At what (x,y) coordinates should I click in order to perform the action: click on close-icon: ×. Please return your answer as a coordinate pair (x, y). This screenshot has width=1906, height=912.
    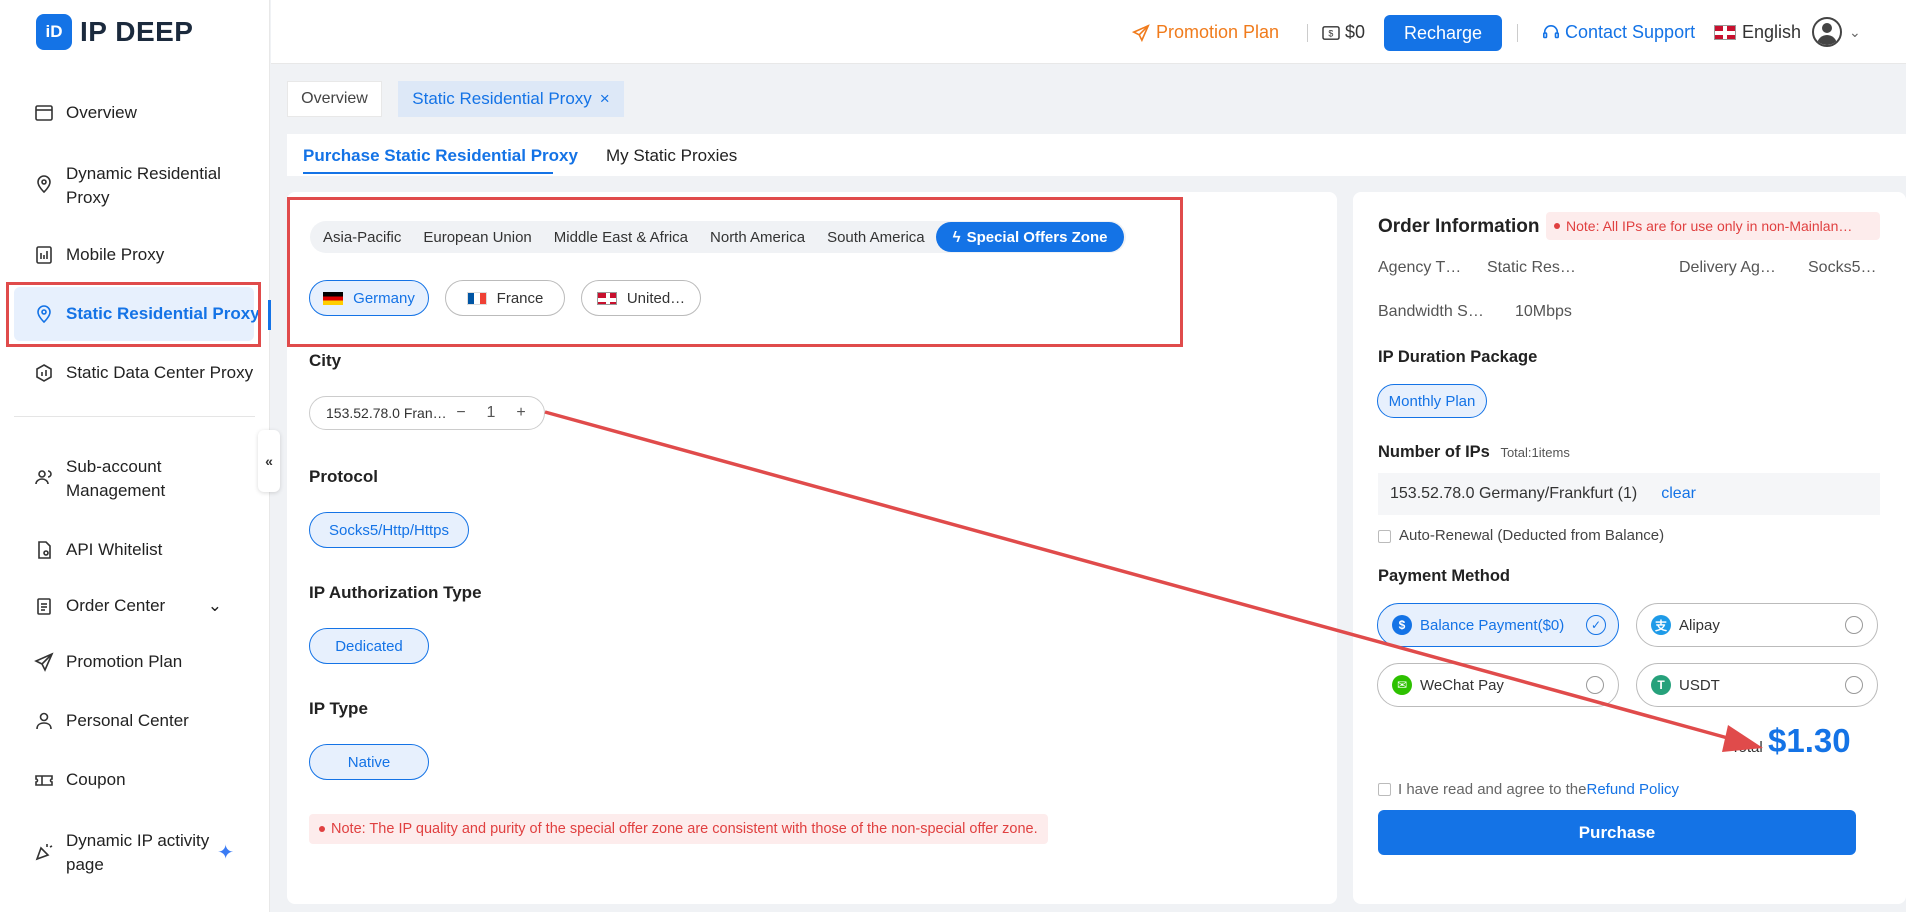
    Looking at the image, I should click on (605, 99).